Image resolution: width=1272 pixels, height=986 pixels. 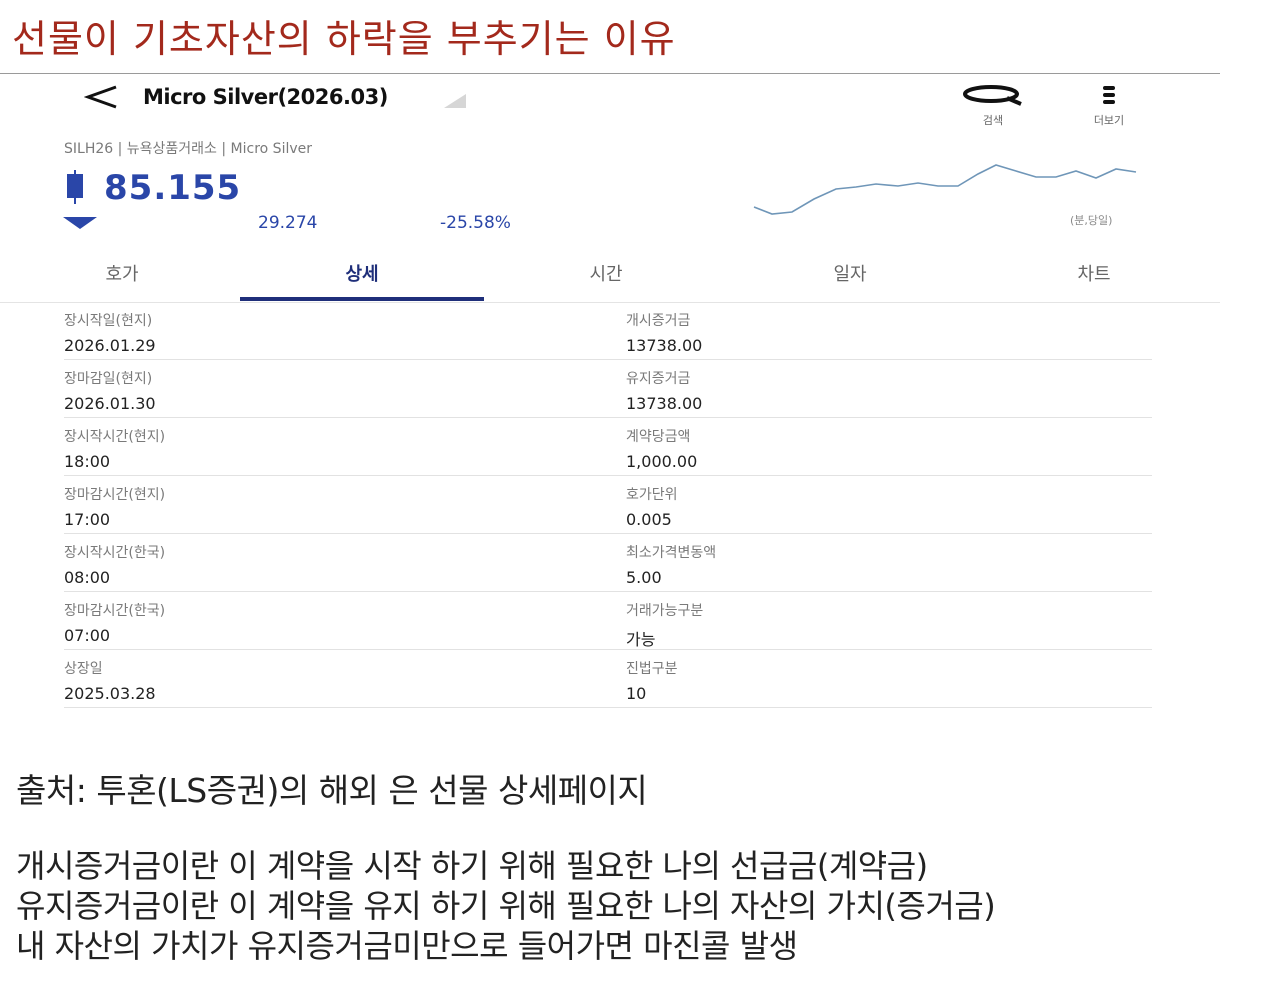 What do you see at coordinates (608, 679) in the screenshot?
I see `detail-row: 상장일 2025.03.28 진법구분 10` at bounding box center [608, 679].